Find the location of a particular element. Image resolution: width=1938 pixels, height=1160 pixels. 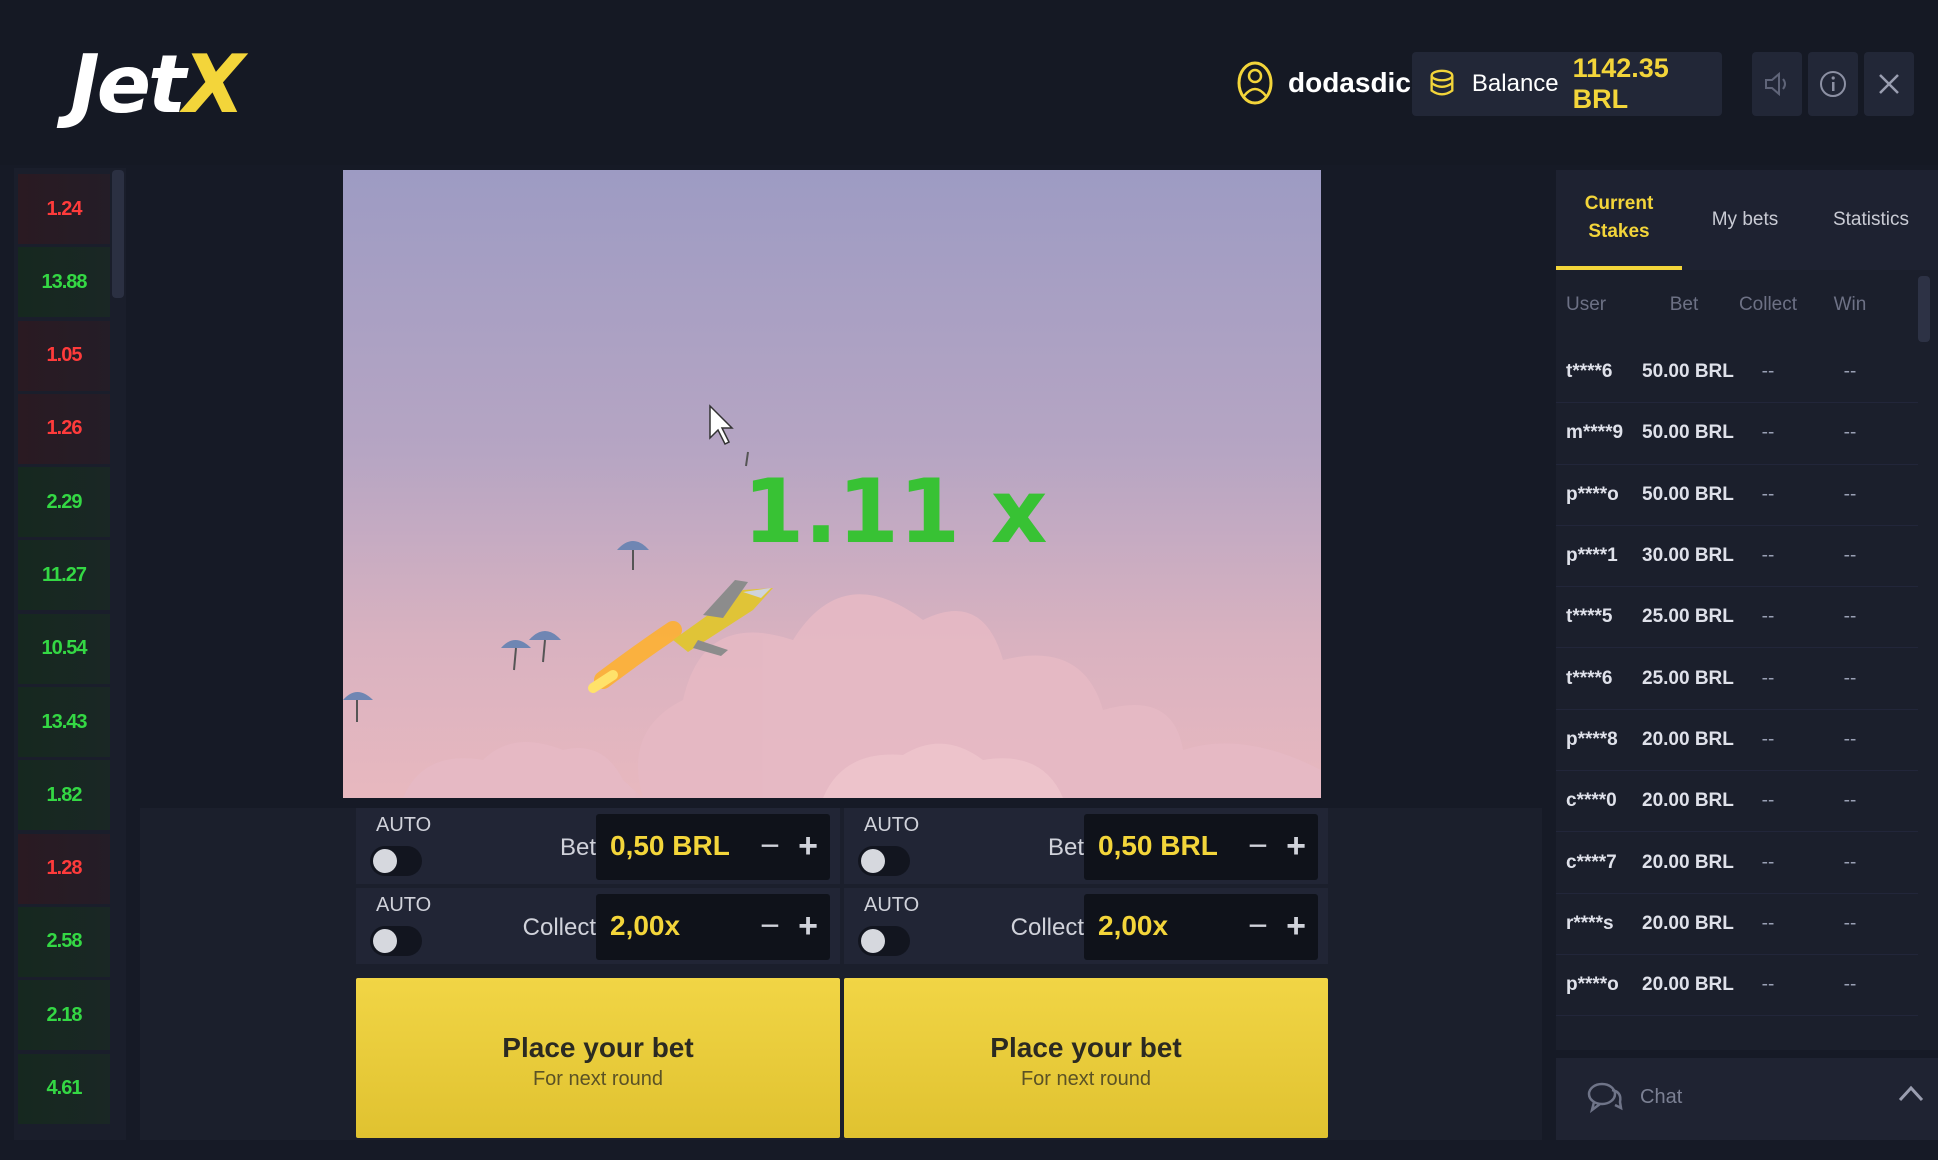

chevron-up-icon is located at coordinates (1911, 1094).